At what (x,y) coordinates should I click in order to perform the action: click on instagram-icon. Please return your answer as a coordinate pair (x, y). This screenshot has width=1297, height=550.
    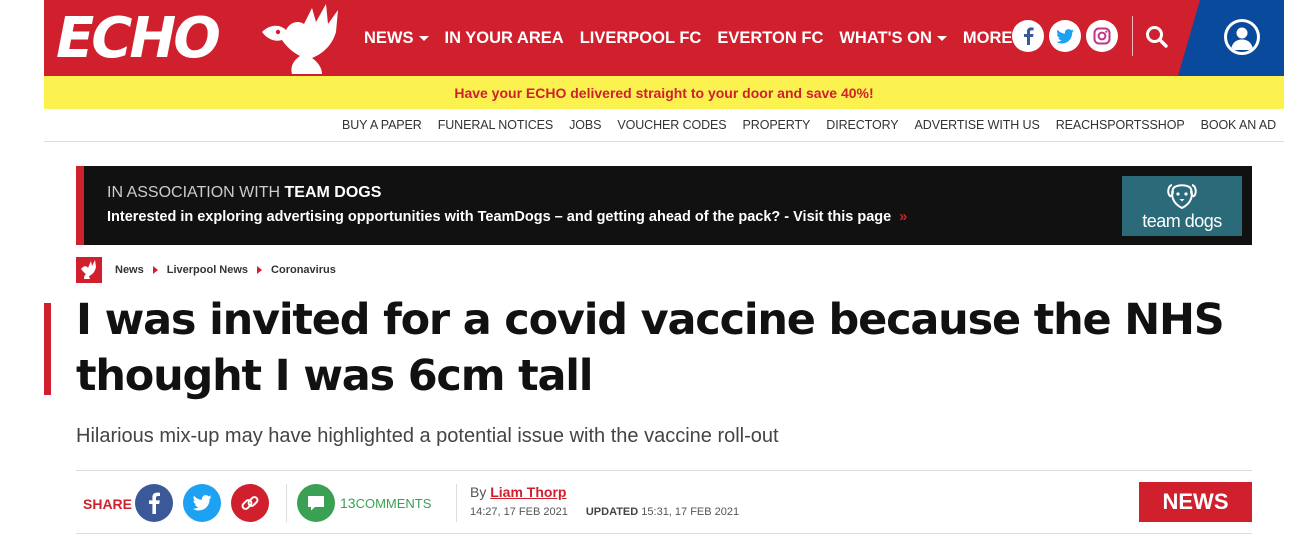
    Looking at the image, I should click on (1102, 36).